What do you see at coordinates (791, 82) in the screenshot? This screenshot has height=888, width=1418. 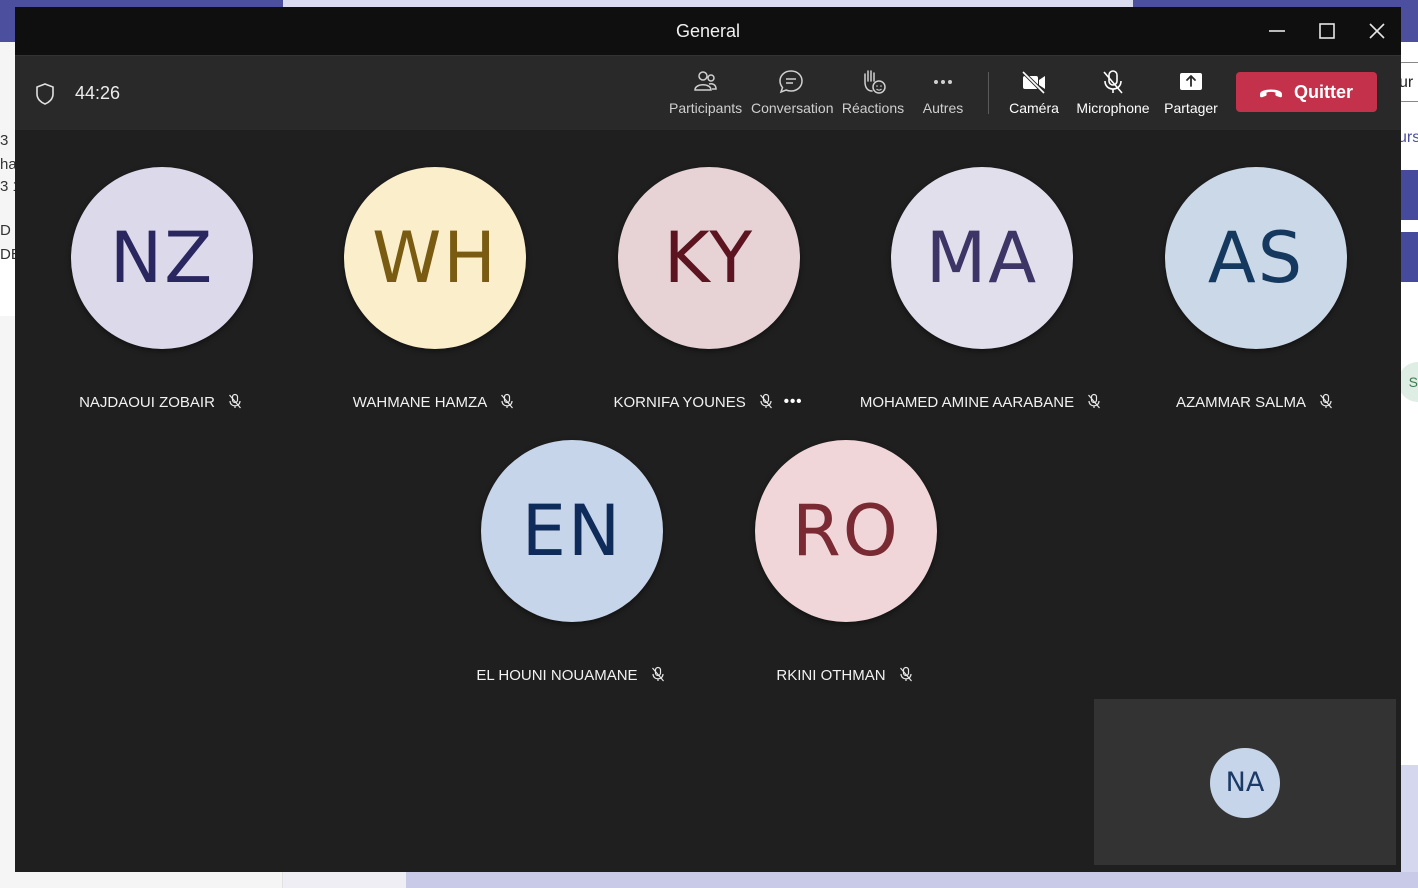 I see `chat-icon` at bounding box center [791, 82].